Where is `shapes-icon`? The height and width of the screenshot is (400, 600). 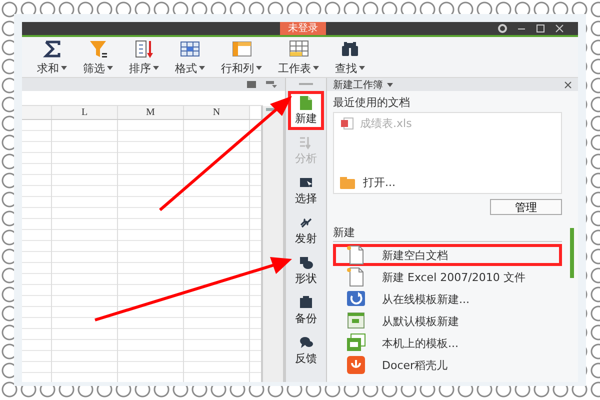
shapes-icon is located at coordinates (306, 262).